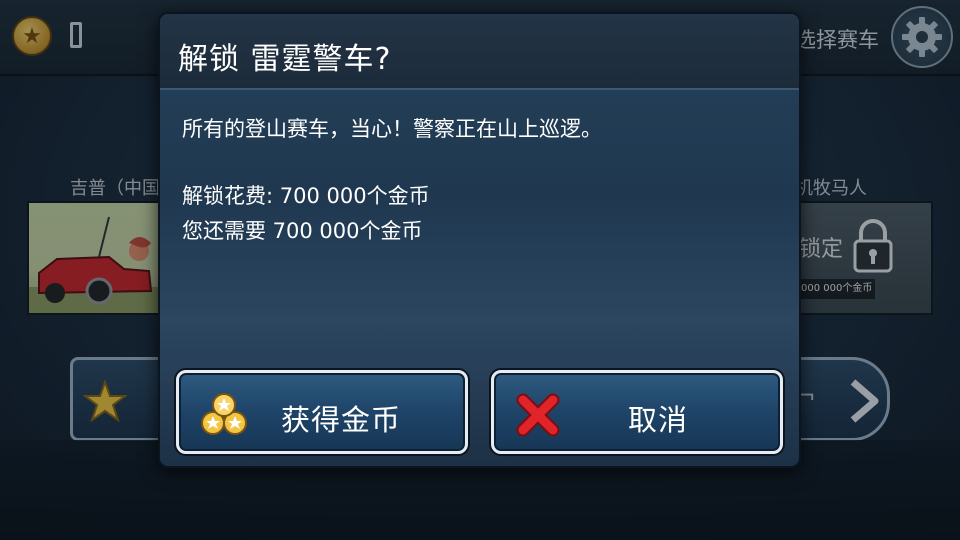  I want to click on get-coins-label: 获得金币, so click(341, 420).